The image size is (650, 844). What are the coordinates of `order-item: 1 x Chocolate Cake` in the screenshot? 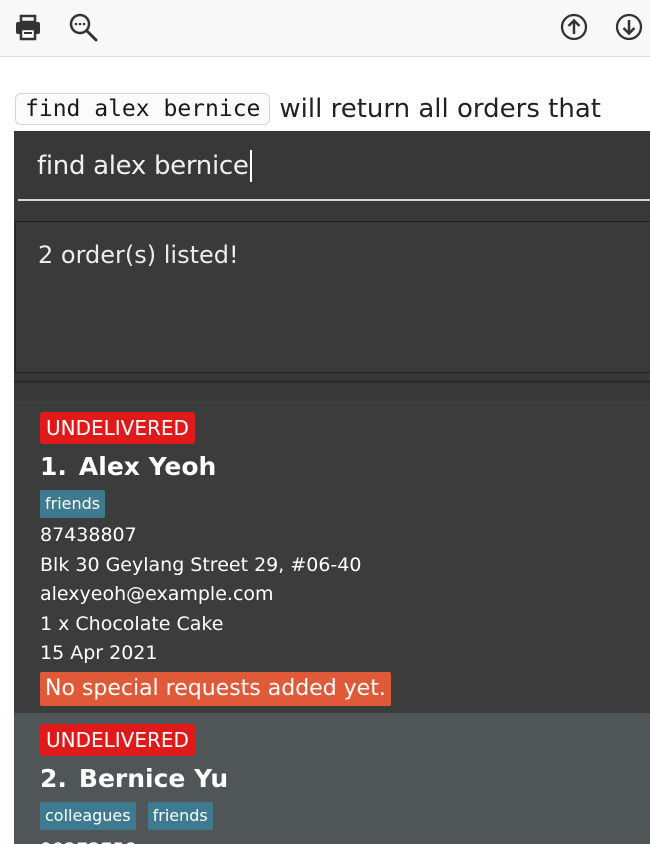 It's located at (132, 623).